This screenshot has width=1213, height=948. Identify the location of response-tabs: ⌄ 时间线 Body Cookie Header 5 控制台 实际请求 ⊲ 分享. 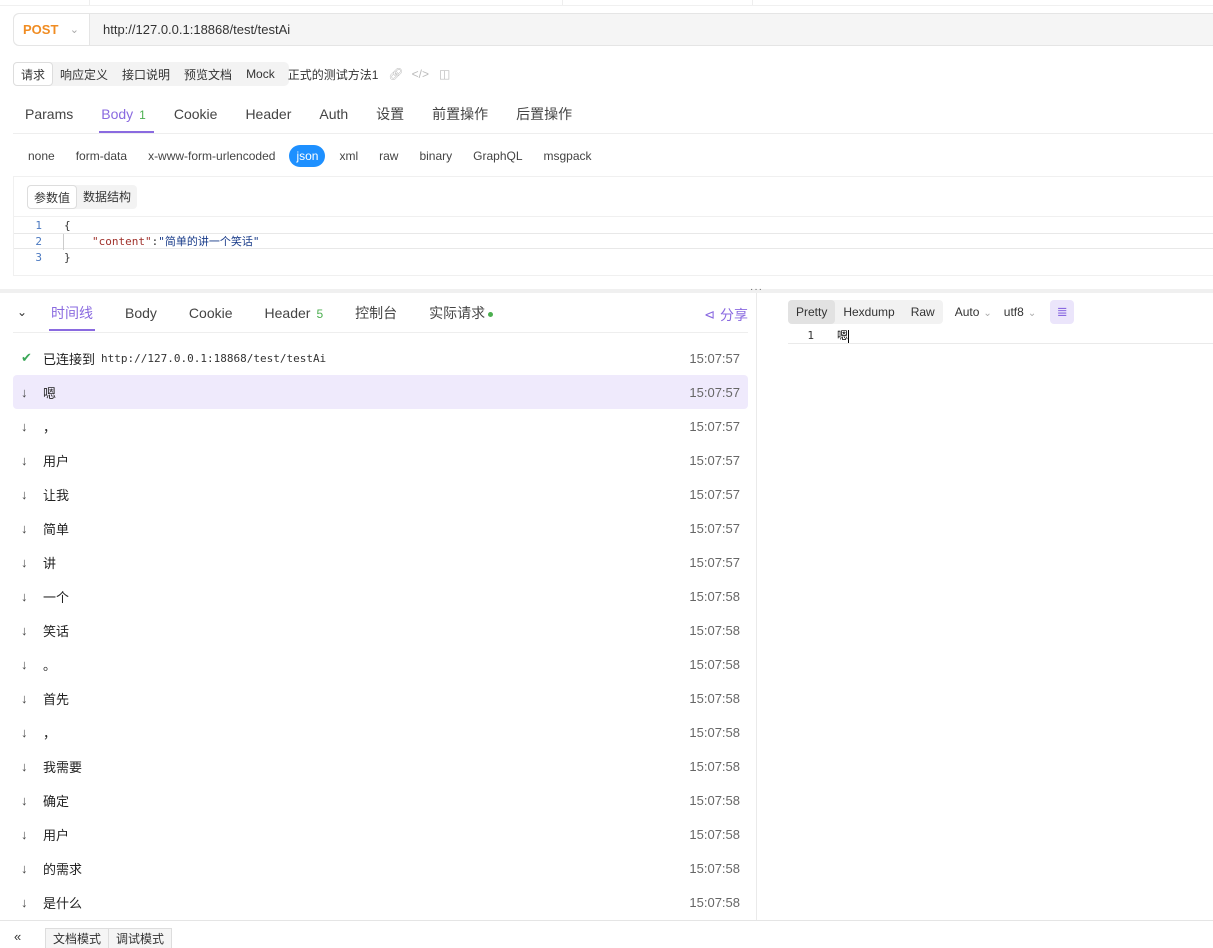
(380, 315).